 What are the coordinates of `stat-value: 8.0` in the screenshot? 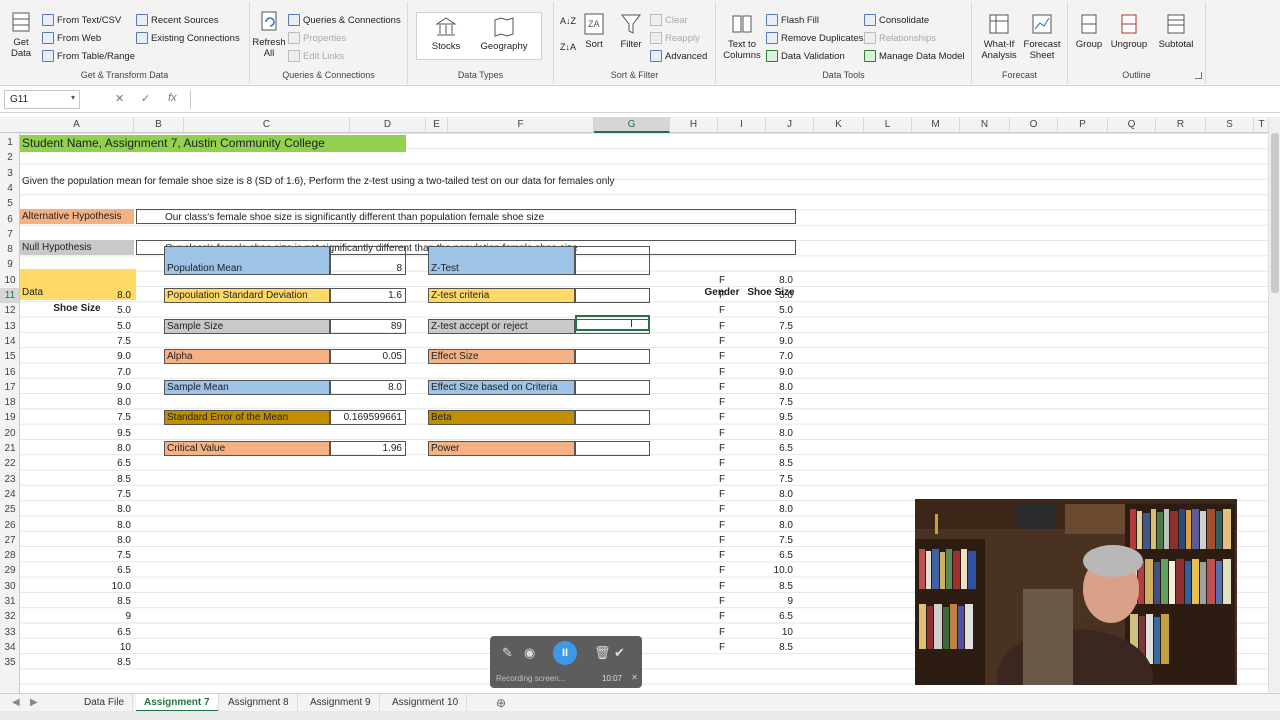 It's located at (368, 387).